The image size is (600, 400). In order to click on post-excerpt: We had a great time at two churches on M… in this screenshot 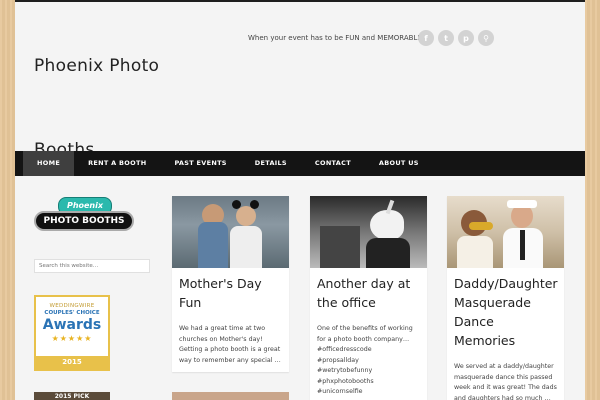, I will do `click(230, 344)`.